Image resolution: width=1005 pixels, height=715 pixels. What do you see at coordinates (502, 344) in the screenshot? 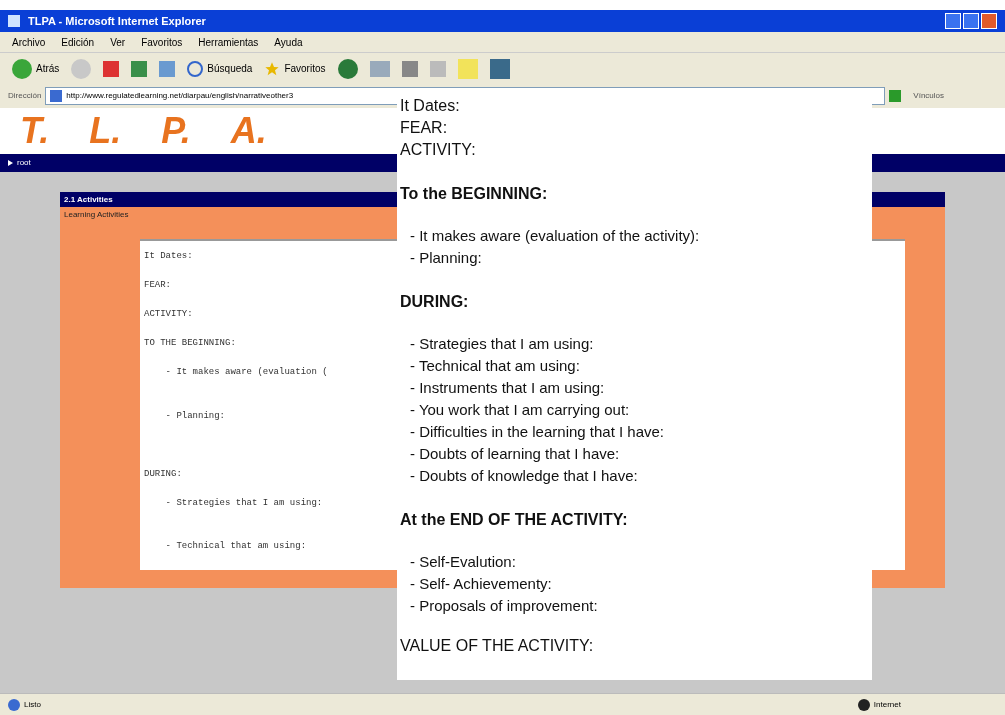
I see `popup-item: - Strategies that I am using:` at bounding box center [502, 344].